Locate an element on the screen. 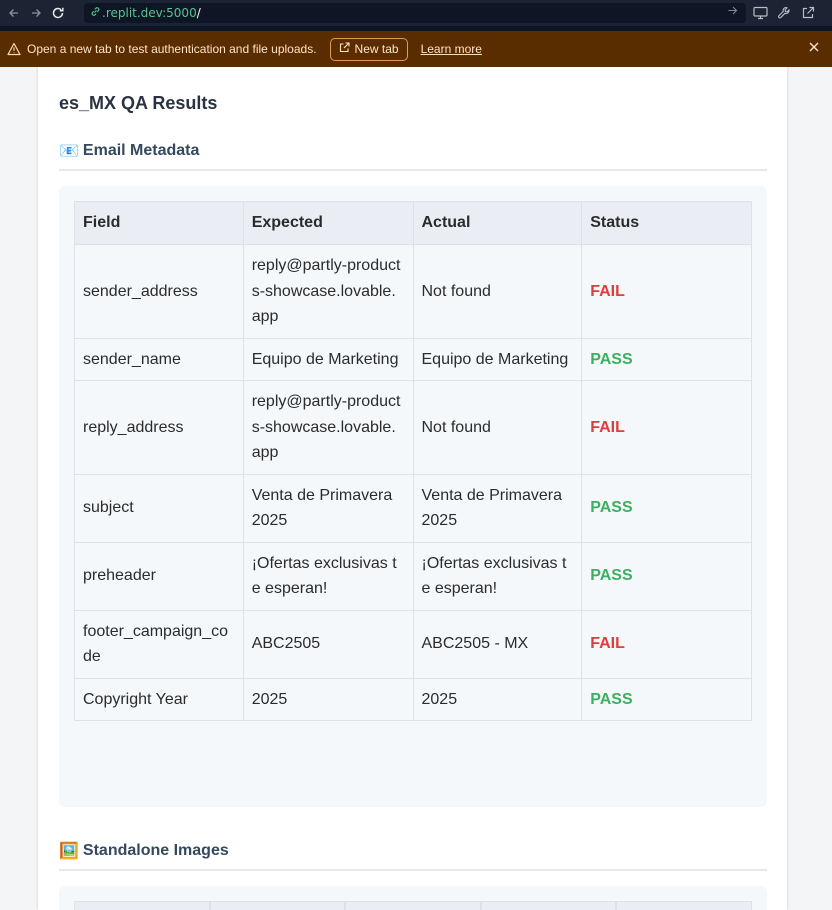 This screenshot has width=832, height=910. link-icon is located at coordinates (95, 13).